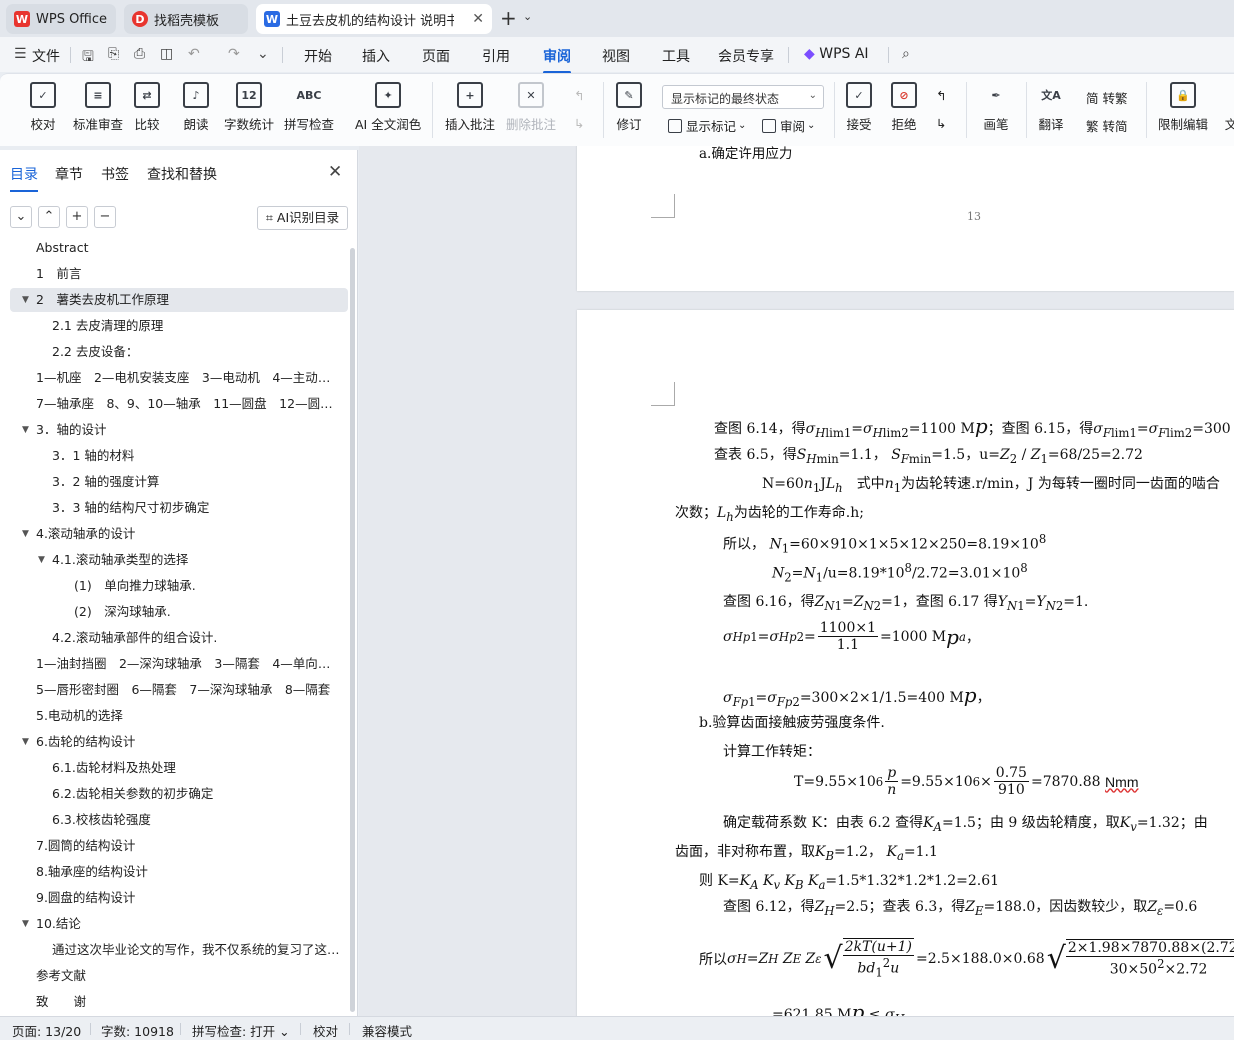 This screenshot has width=1234, height=1040. What do you see at coordinates (836, 54) in the screenshot?
I see `menu-wps-ai: ◆ WPS AI` at bounding box center [836, 54].